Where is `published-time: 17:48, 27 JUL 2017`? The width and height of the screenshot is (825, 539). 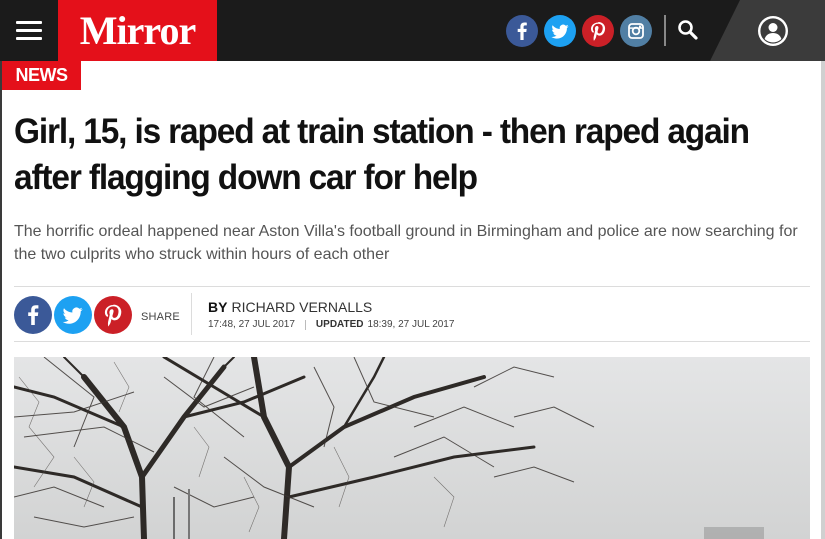 published-time: 17:48, 27 JUL 2017 is located at coordinates (251, 324).